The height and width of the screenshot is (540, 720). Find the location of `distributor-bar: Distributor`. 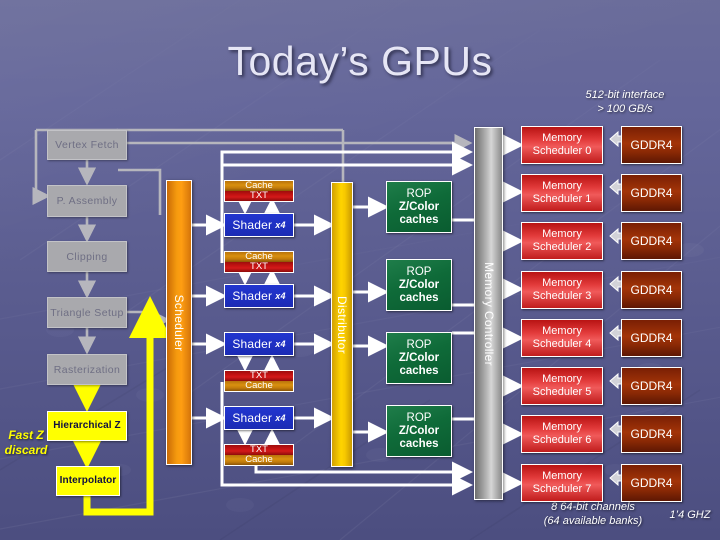

distributor-bar: Distributor is located at coordinates (342, 324).